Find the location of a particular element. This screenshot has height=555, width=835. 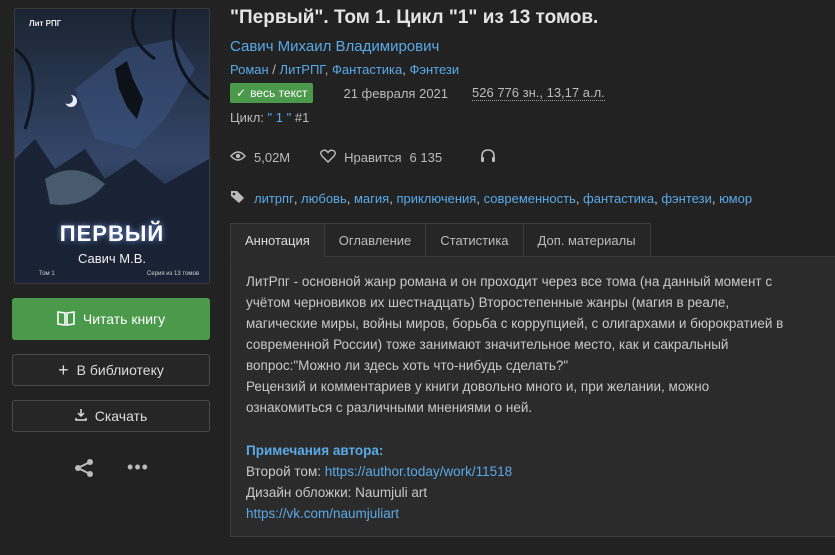

views-count: 5,02М is located at coordinates (272, 157).